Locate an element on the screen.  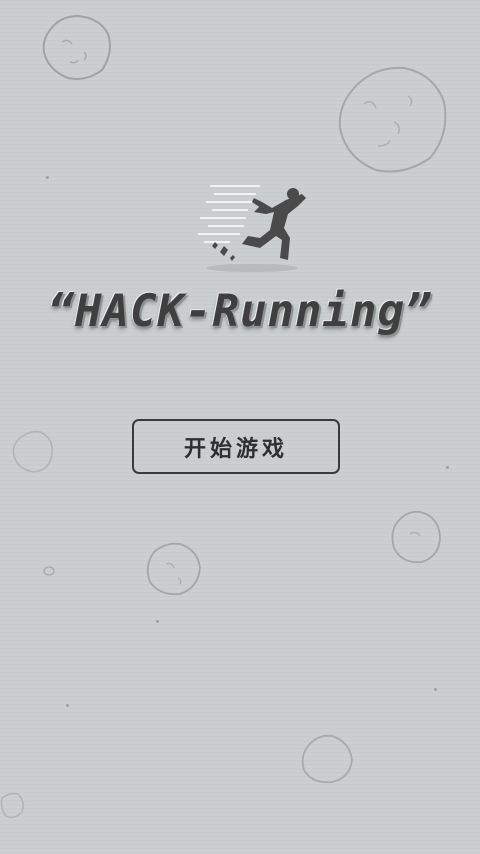
game-title: “HACK-Running” is located at coordinates (240, 311).